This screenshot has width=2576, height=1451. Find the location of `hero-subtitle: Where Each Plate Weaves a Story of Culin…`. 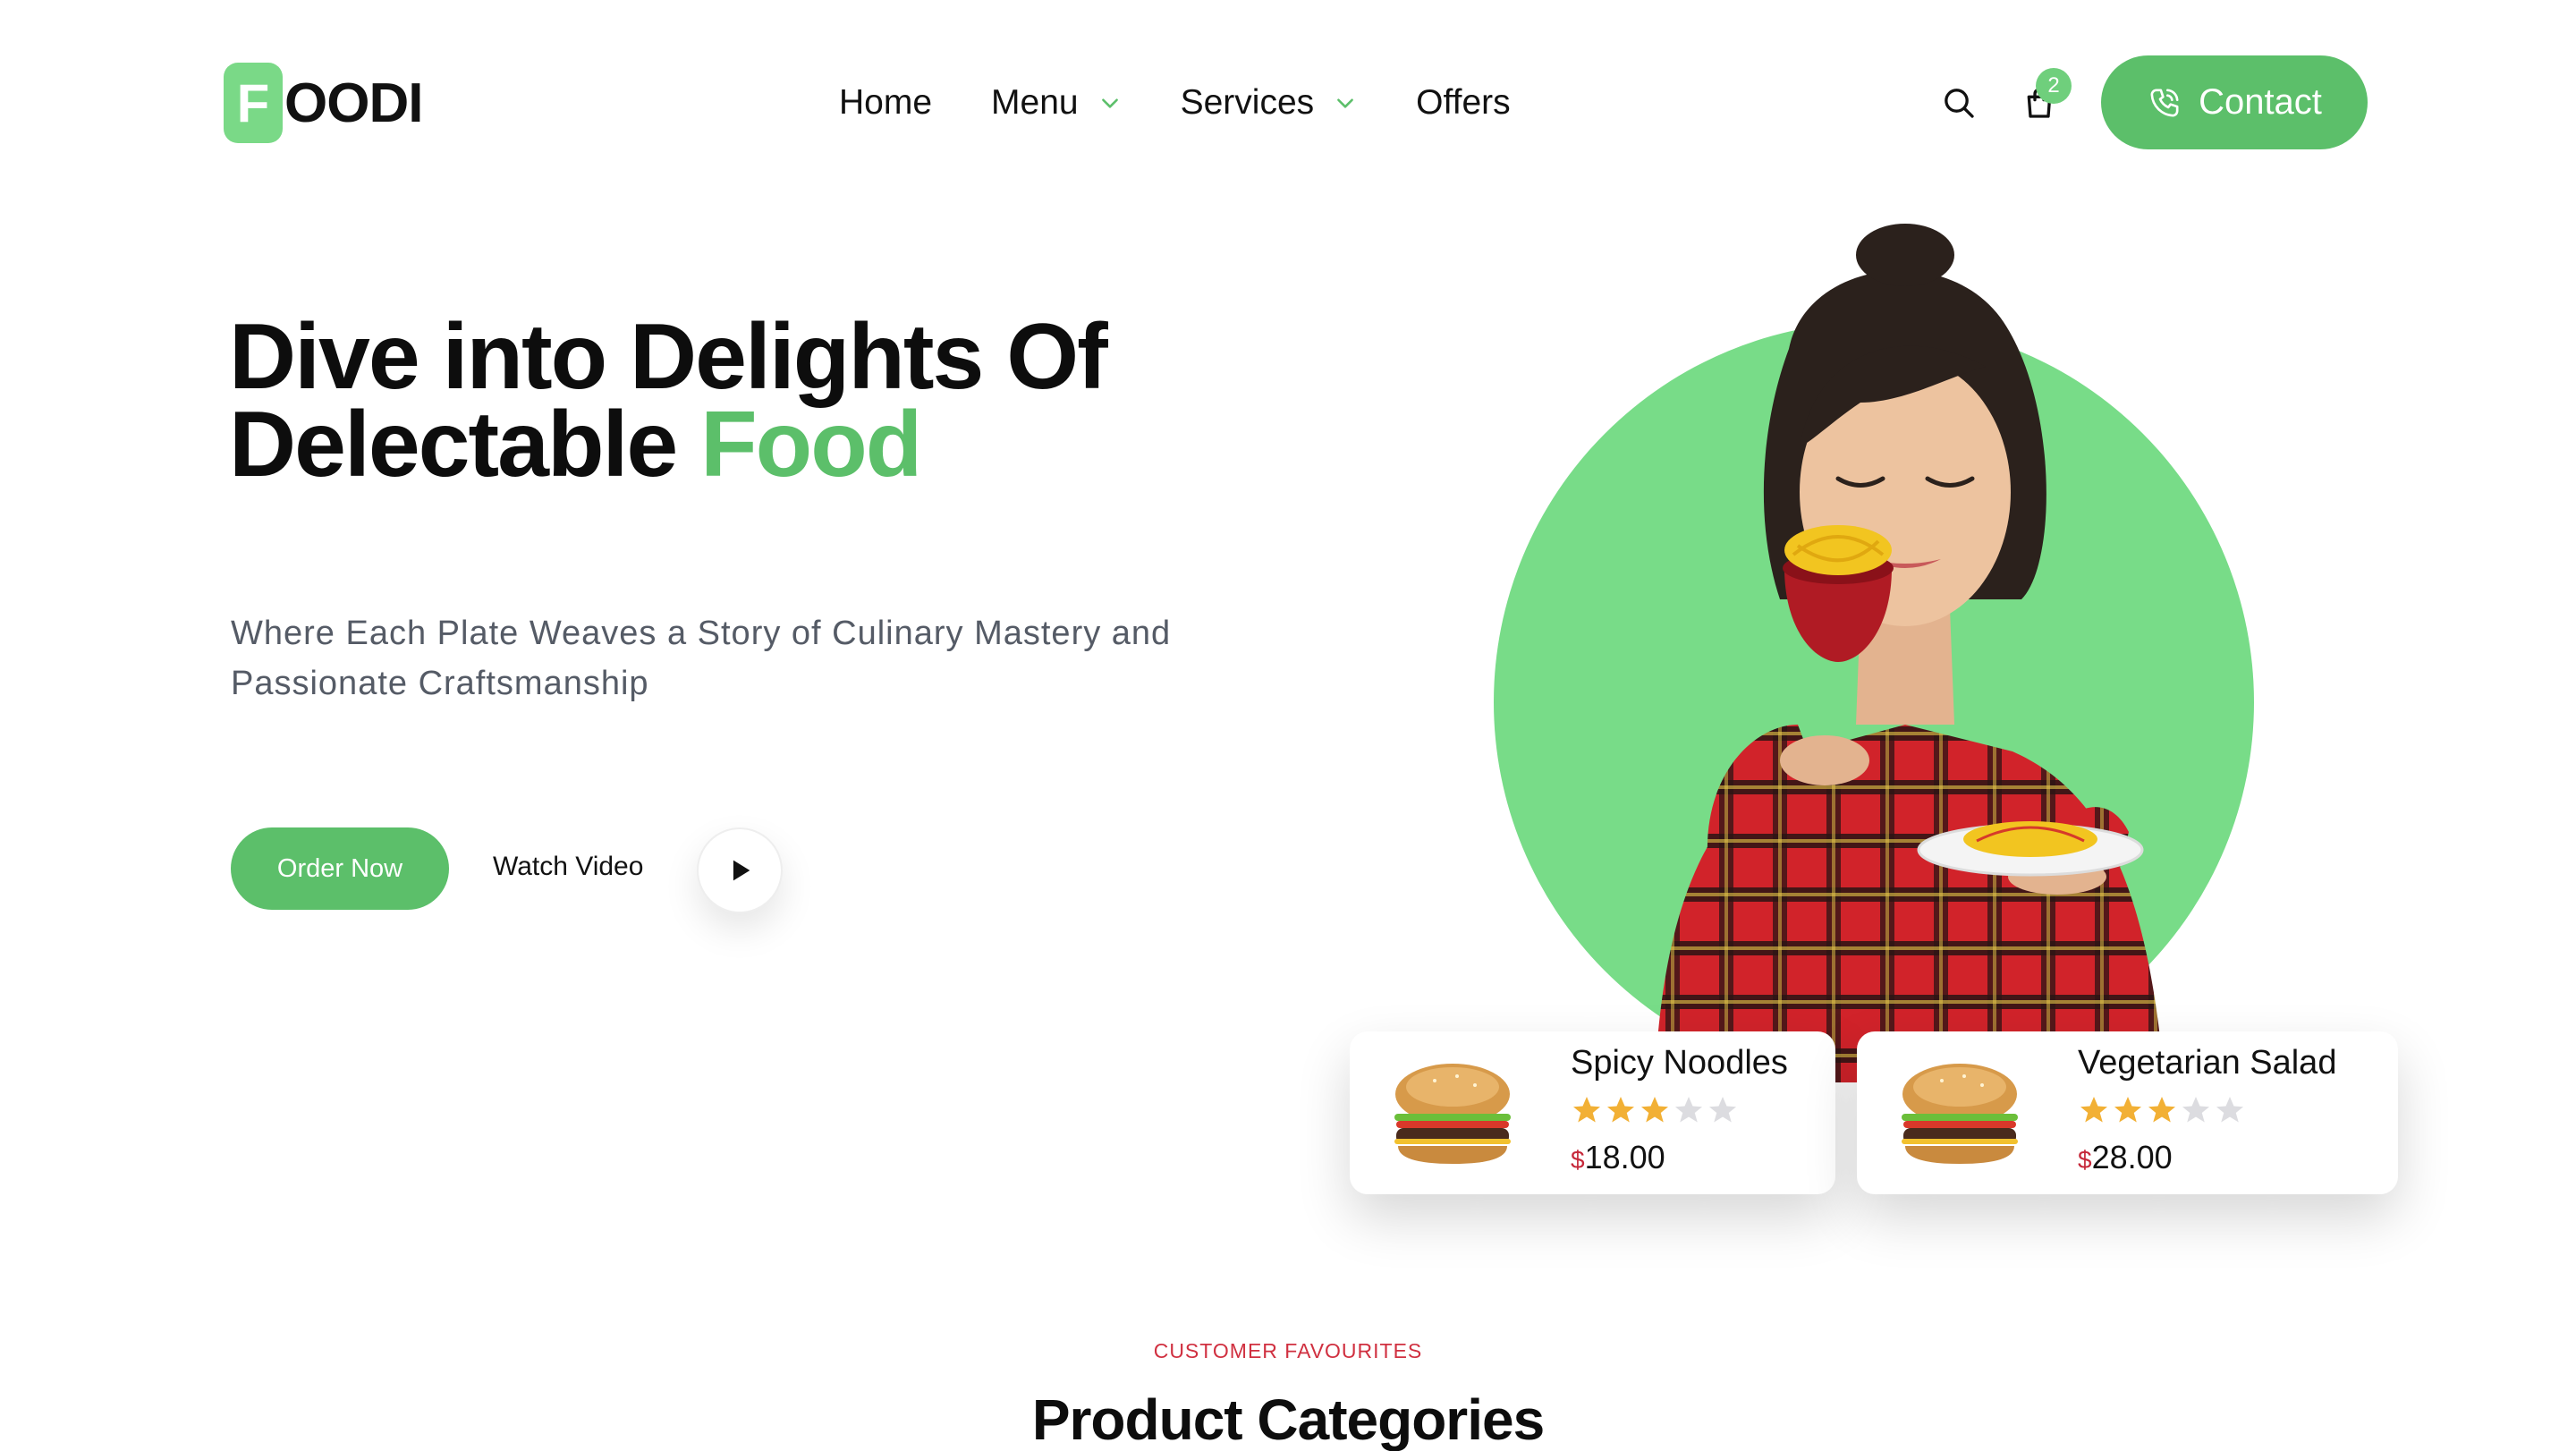

hero-subtitle: Where Each Plate Weaves a Story of Culin… is located at coordinates (701, 658).